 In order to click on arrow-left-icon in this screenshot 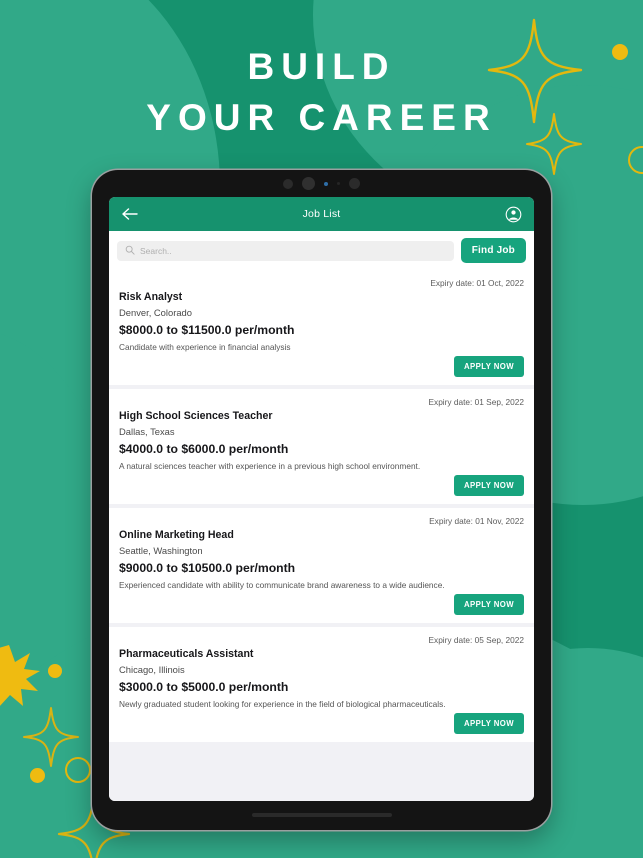, I will do `click(130, 214)`.